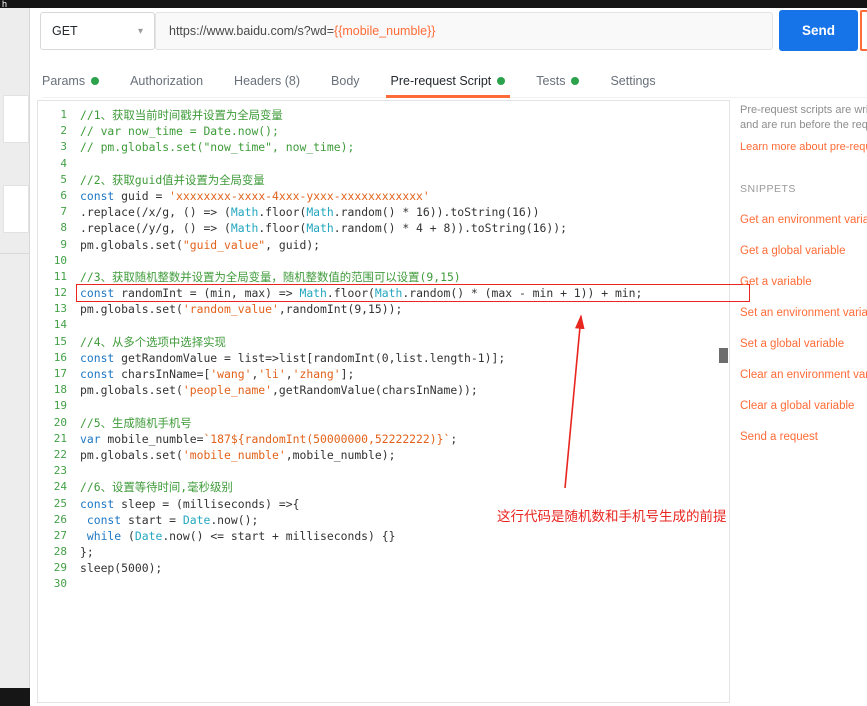 This screenshot has height=706, width=867. What do you see at coordinates (71, 81) in the screenshot?
I see `tab-params: Params` at bounding box center [71, 81].